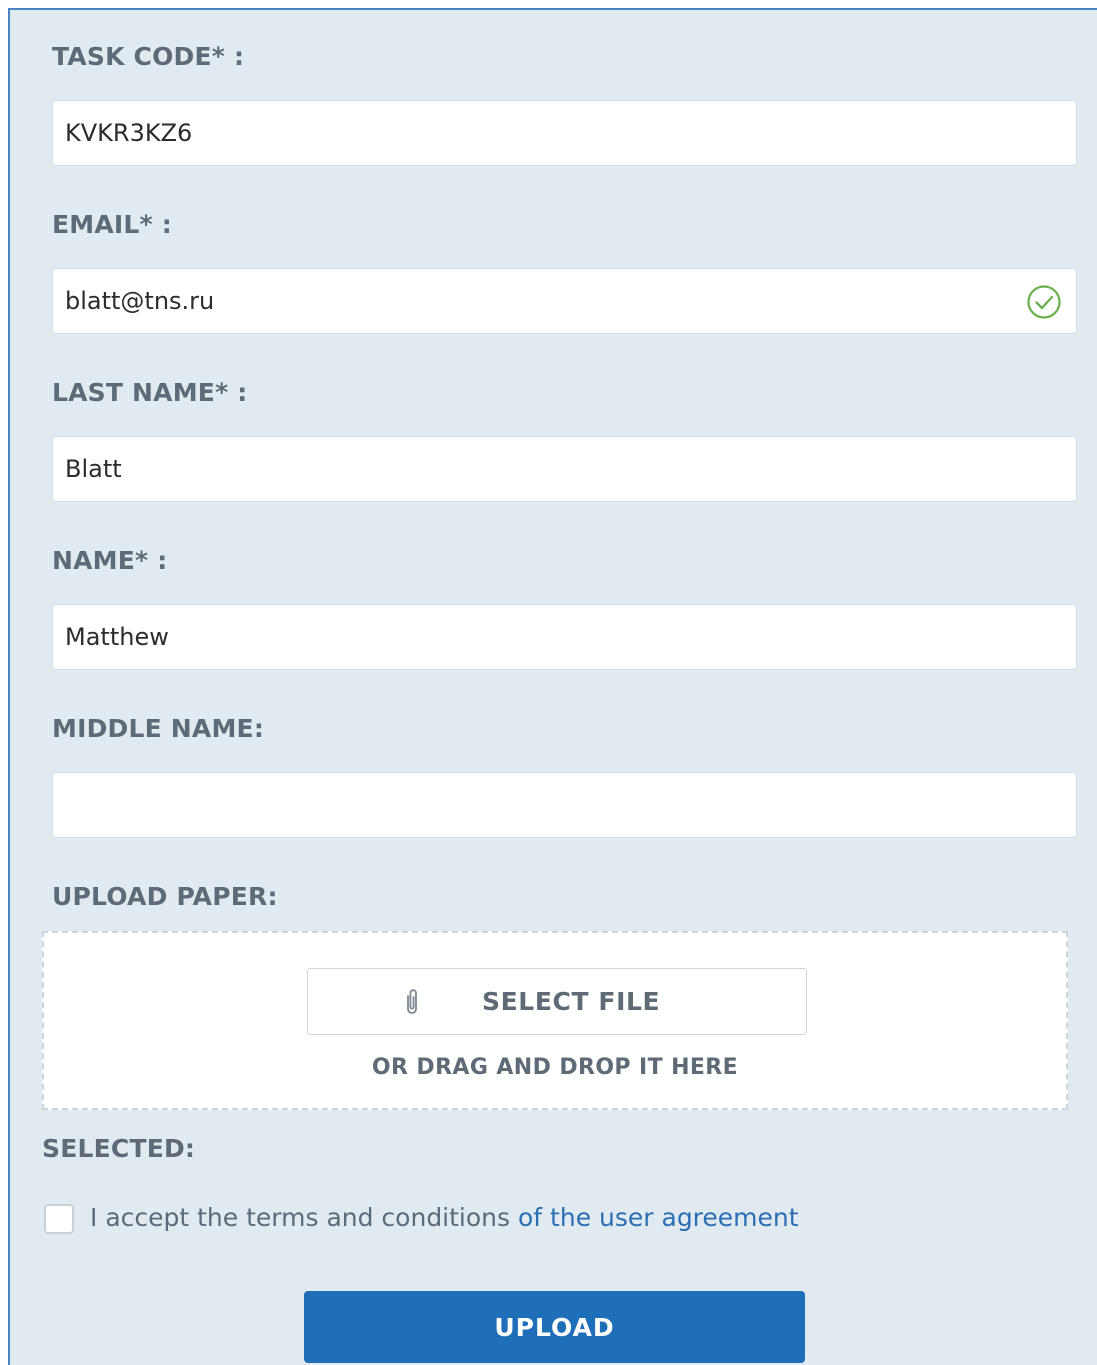  What do you see at coordinates (165, 896) in the screenshot?
I see `upload-paper-label: UPLOAD PAPER:` at bounding box center [165, 896].